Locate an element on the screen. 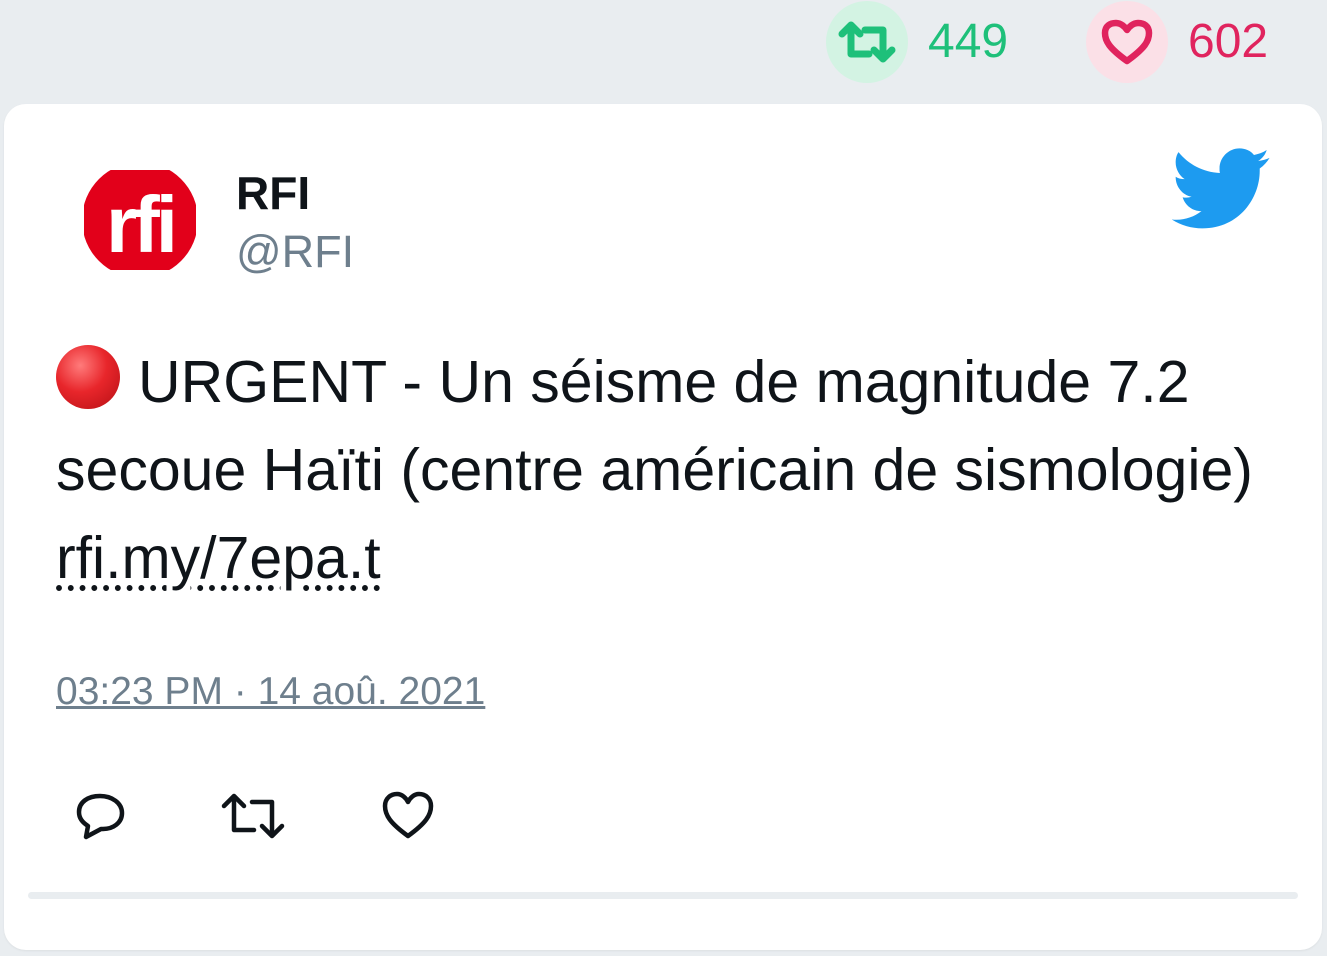 Image resolution: width=1327 pixels, height=956 pixels. tweet-timestamp: 03:23 PM · 14 aoû. 2021 is located at coordinates (270, 692).